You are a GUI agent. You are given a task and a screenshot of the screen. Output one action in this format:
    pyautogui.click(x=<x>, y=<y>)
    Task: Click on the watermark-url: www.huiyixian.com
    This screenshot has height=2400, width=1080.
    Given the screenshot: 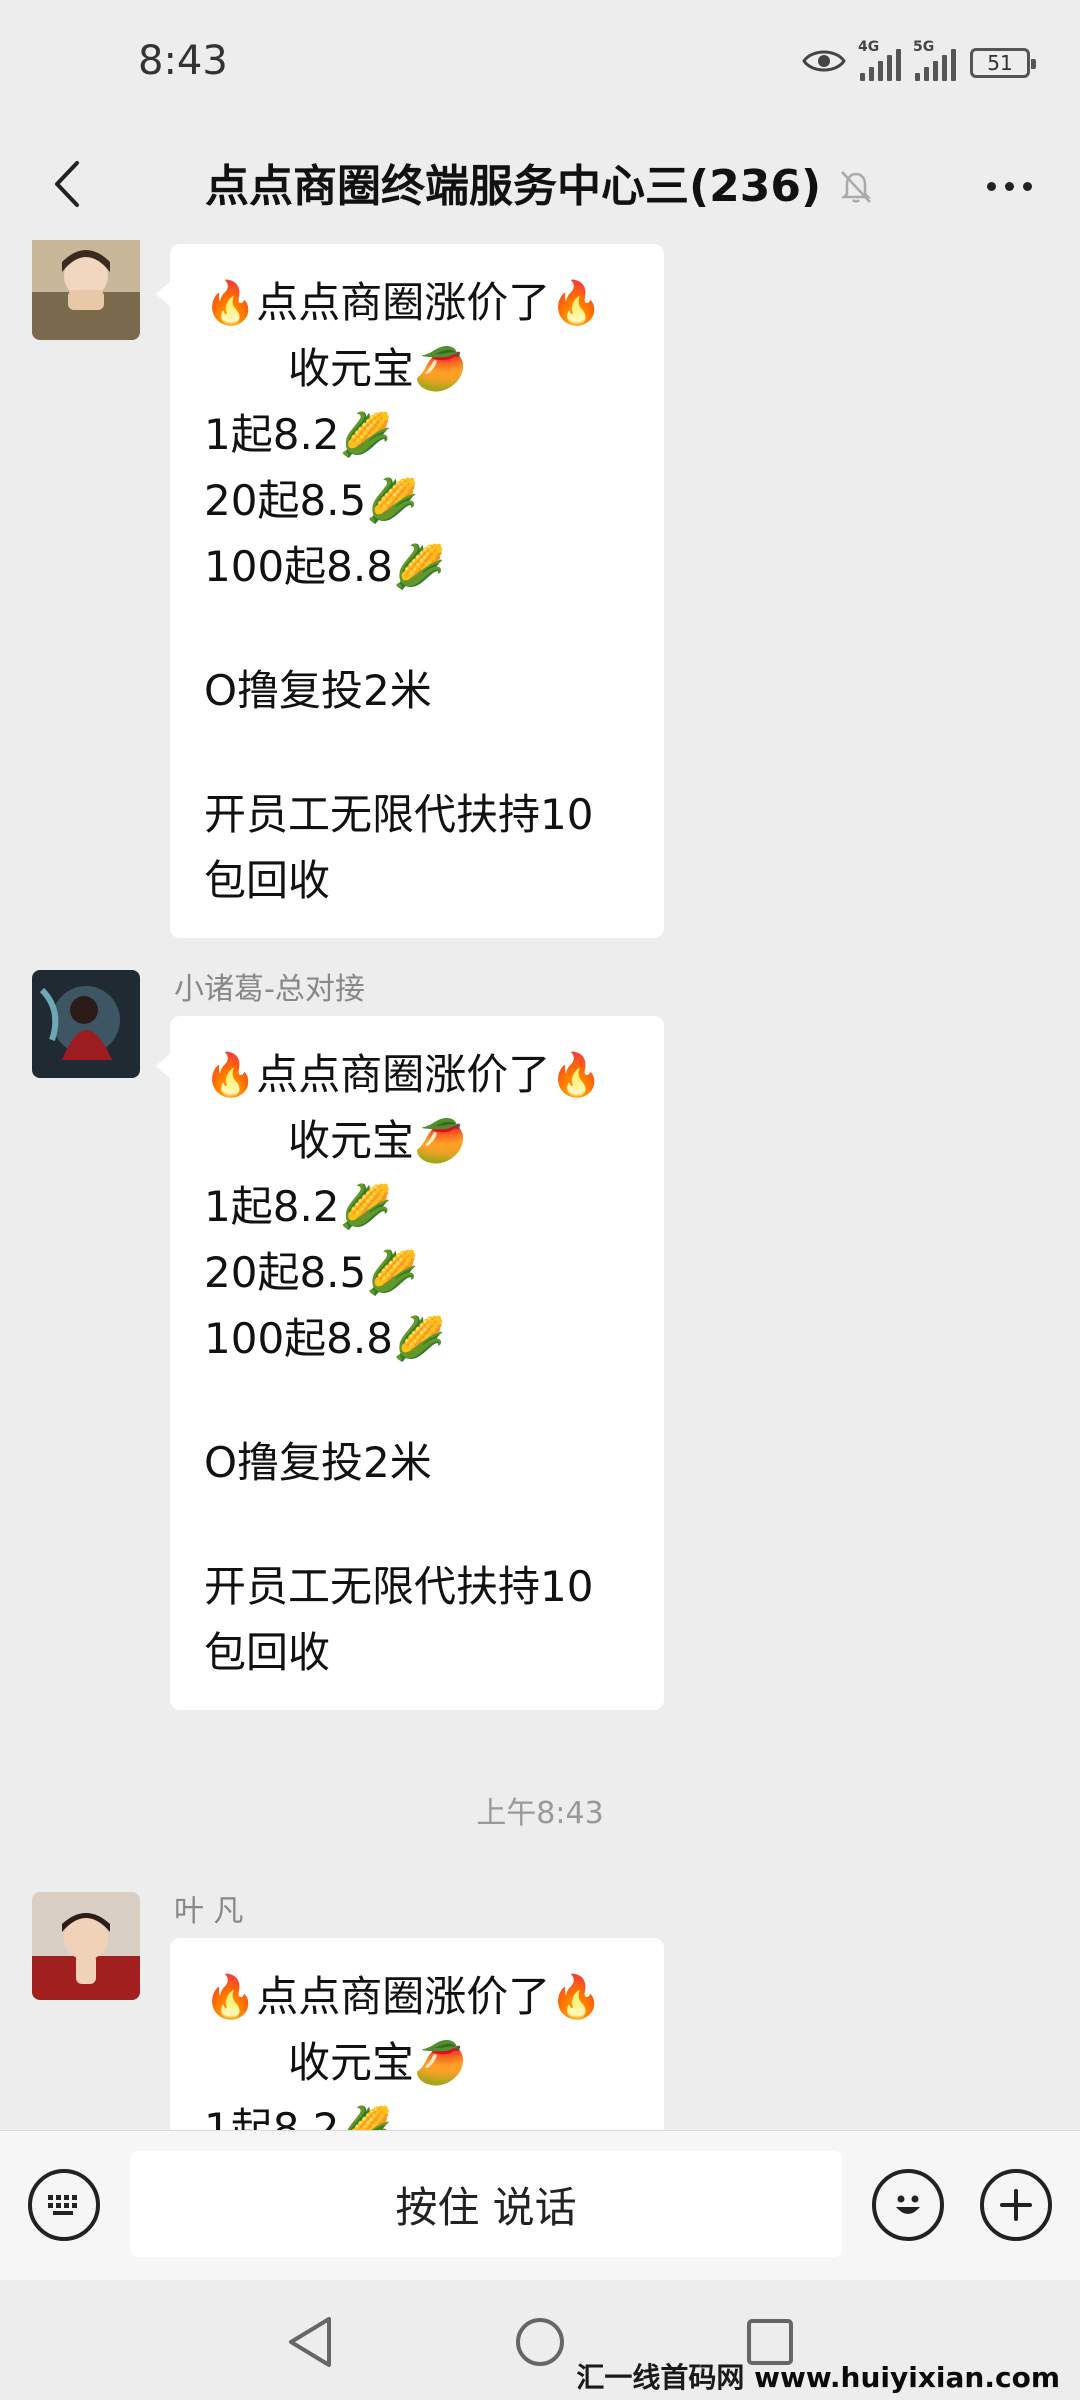 What is the action you would take?
    pyautogui.click(x=907, y=2377)
    